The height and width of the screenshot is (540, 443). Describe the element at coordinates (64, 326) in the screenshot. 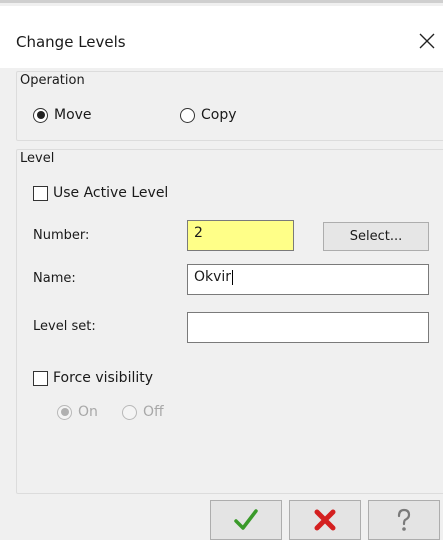

I see `level-set-label: Level set:` at that location.